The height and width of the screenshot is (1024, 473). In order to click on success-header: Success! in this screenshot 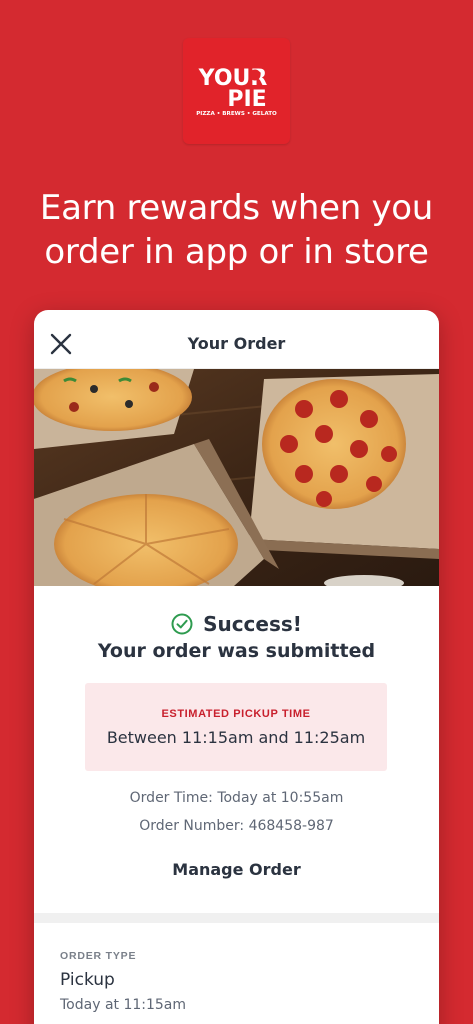, I will do `click(236, 624)`.